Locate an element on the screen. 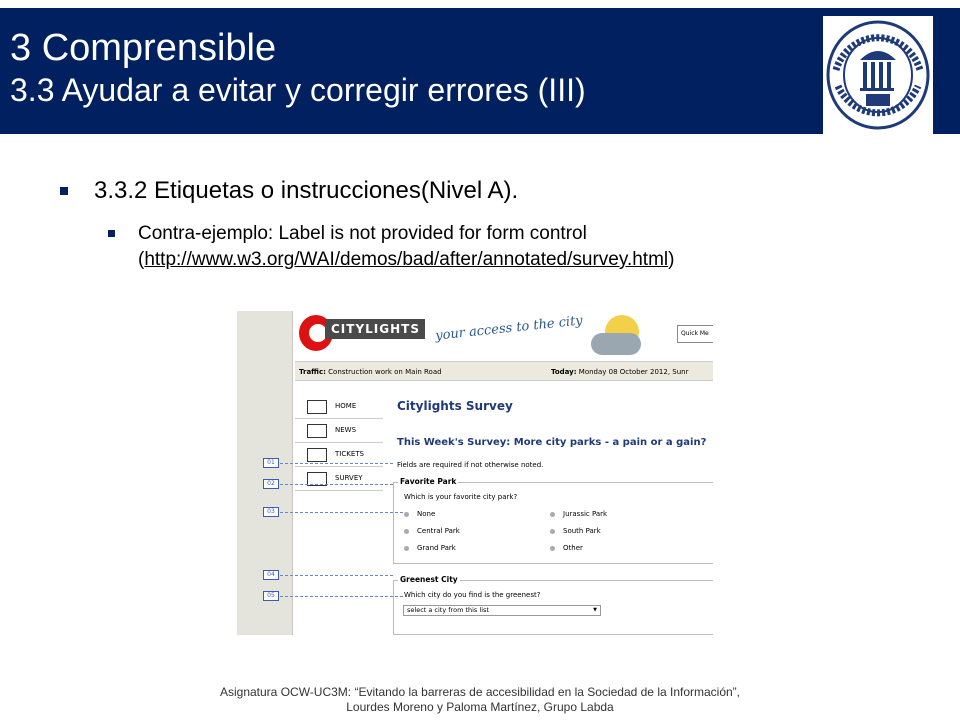 This screenshot has height=720, width=960. site-nav: HOME NEWS TICKETS SURVEY is located at coordinates (339, 443).